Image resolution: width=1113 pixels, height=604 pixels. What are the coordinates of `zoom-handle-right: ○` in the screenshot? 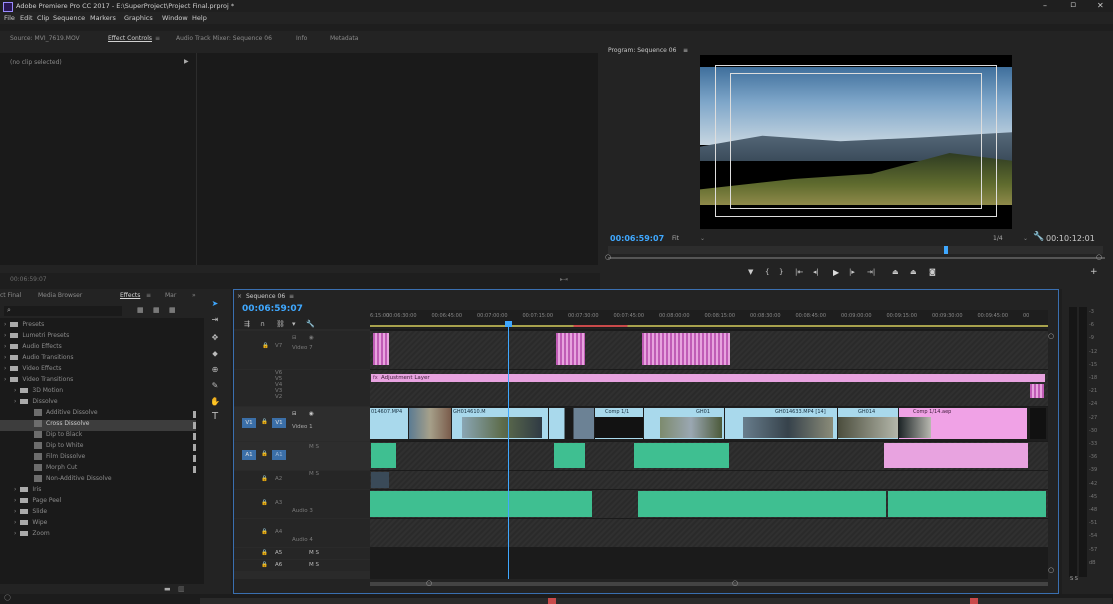 It's located at (1099, 257).